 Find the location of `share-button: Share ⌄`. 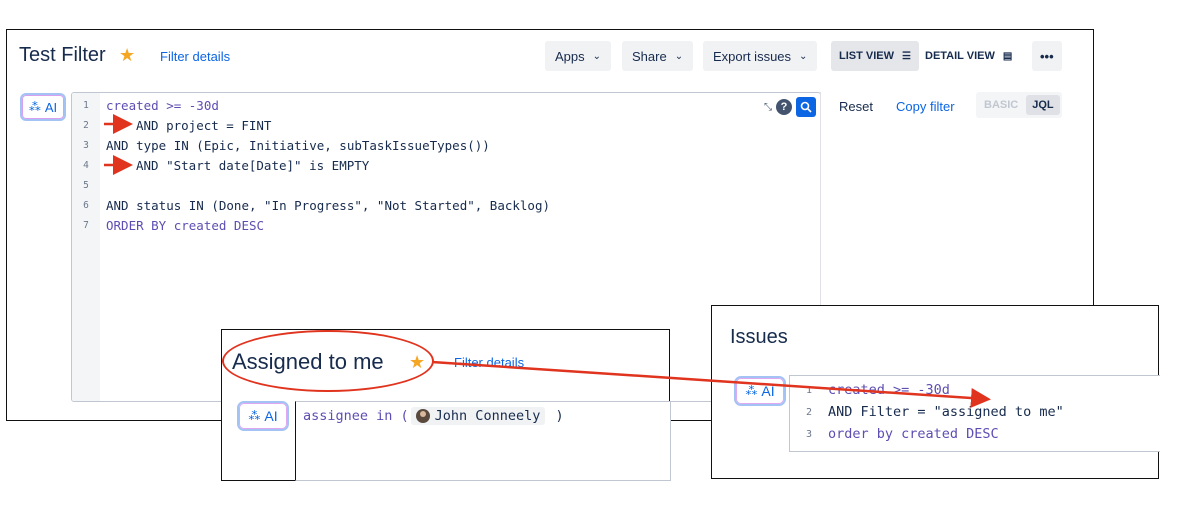

share-button: Share ⌄ is located at coordinates (658, 56).